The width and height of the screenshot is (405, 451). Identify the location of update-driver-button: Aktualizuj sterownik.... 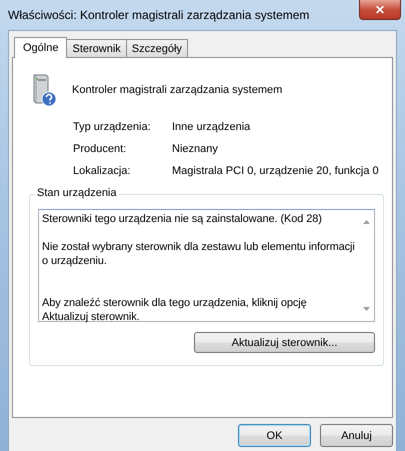
(284, 342).